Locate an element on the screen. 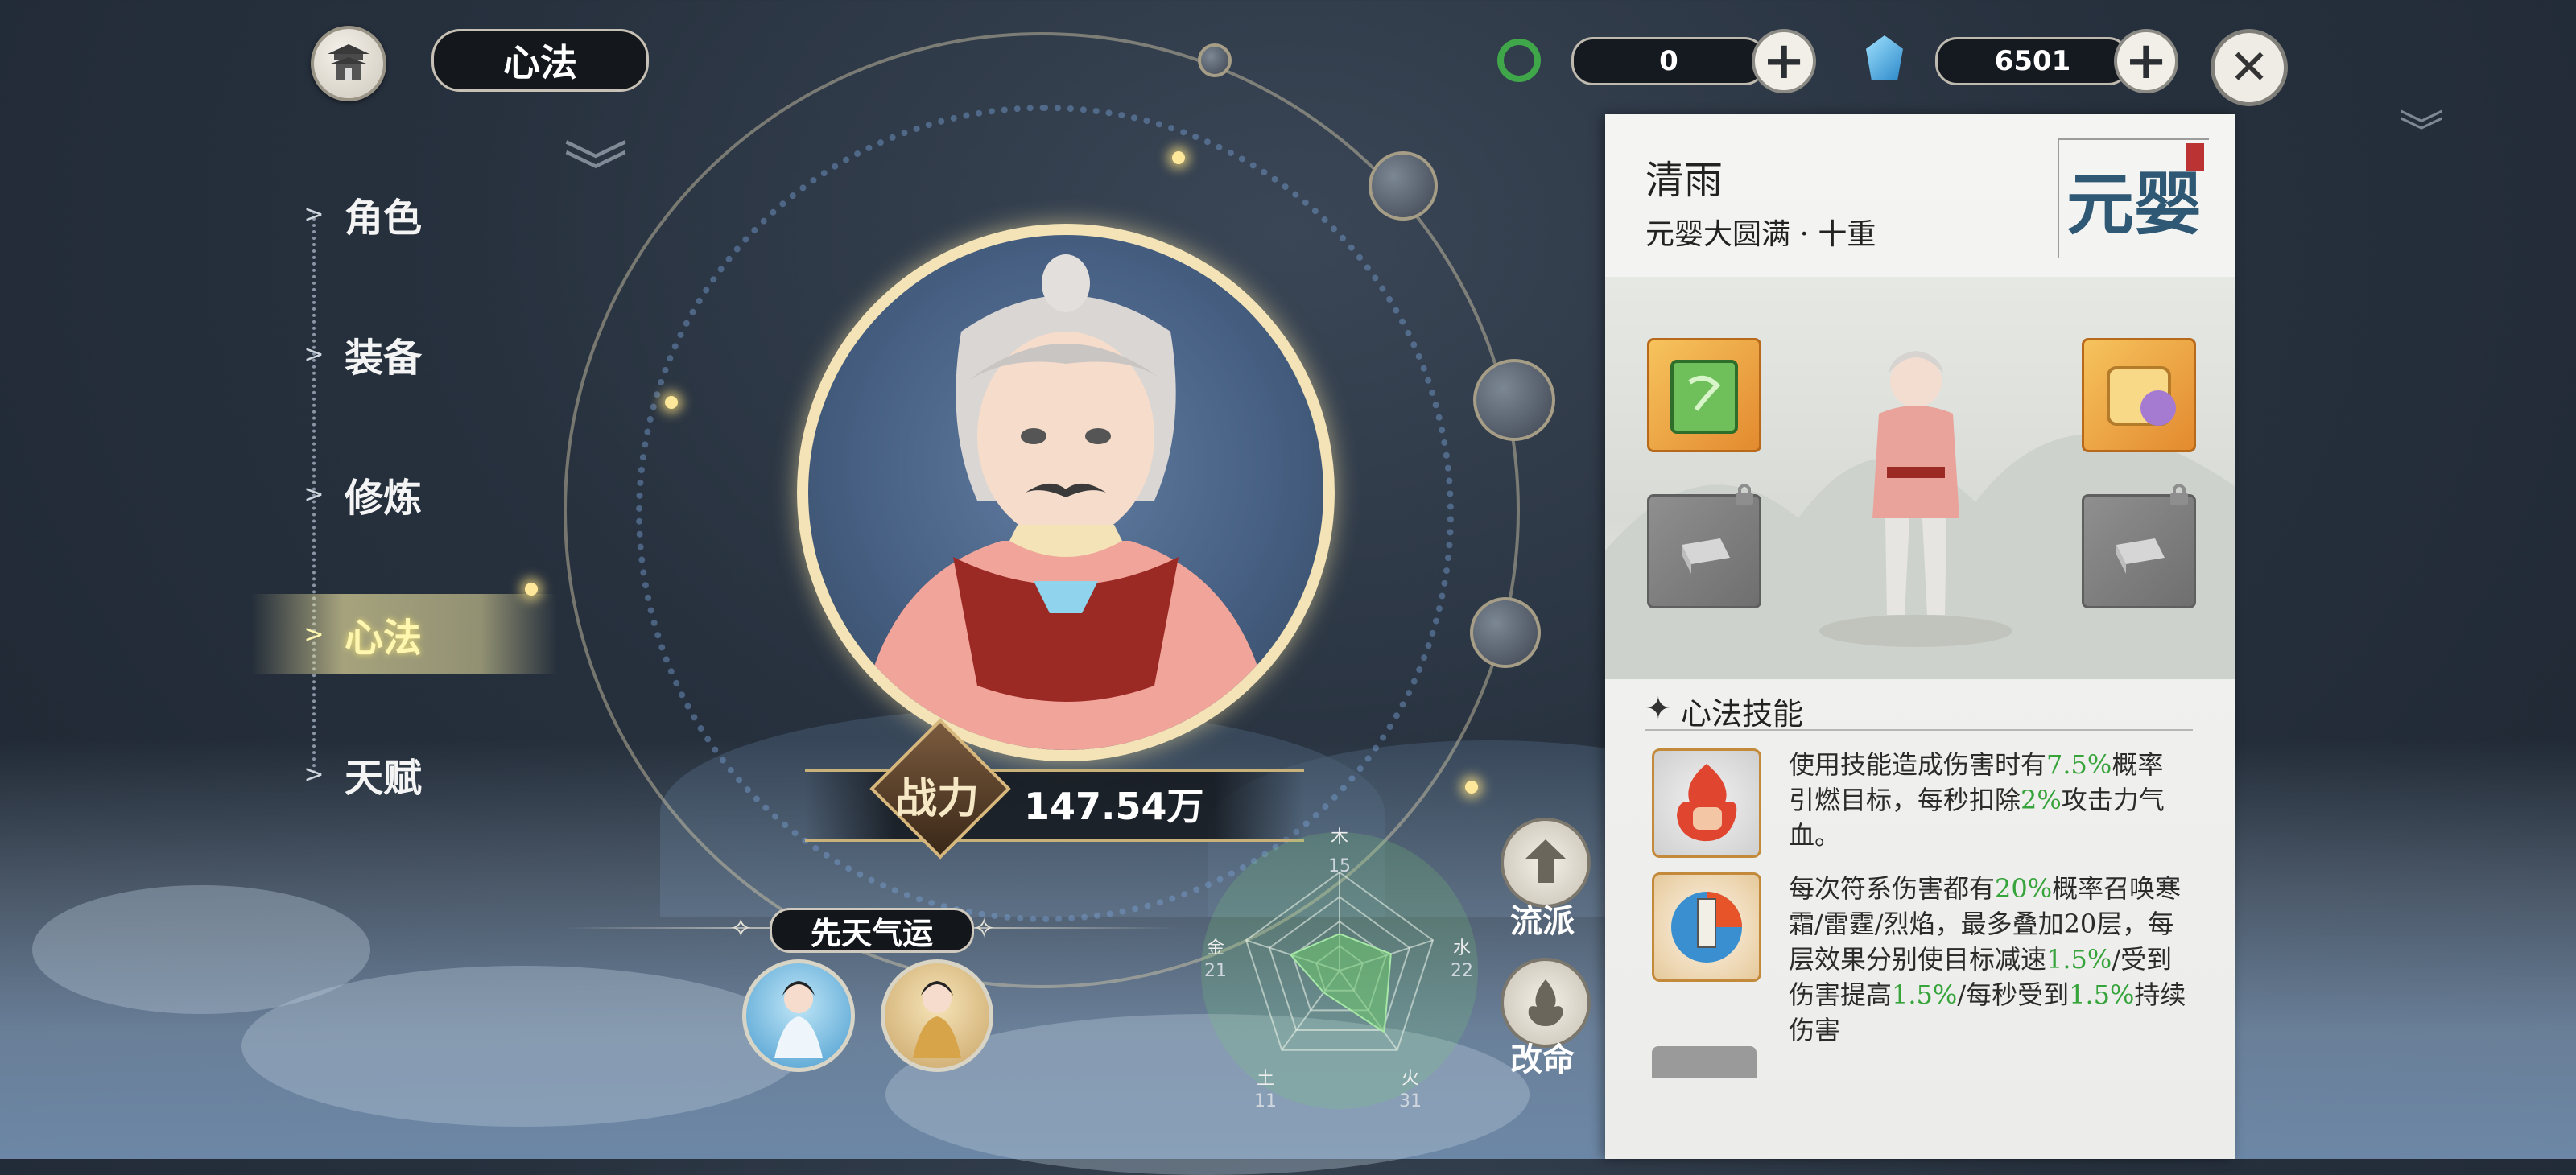 Image resolution: width=2576 pixels, height=1175 pixels. menu-item-talent: > 天赋 is located at coordinates (426, 774).